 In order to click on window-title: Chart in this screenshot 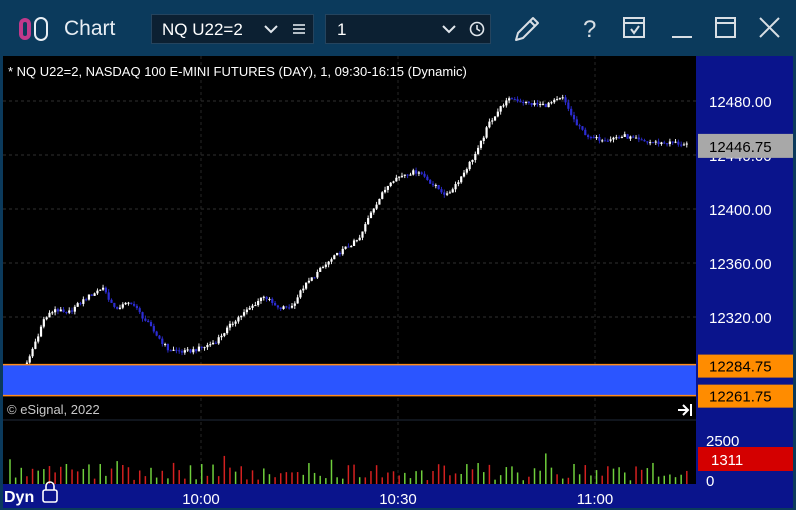, I will do `click(90, 28)`.